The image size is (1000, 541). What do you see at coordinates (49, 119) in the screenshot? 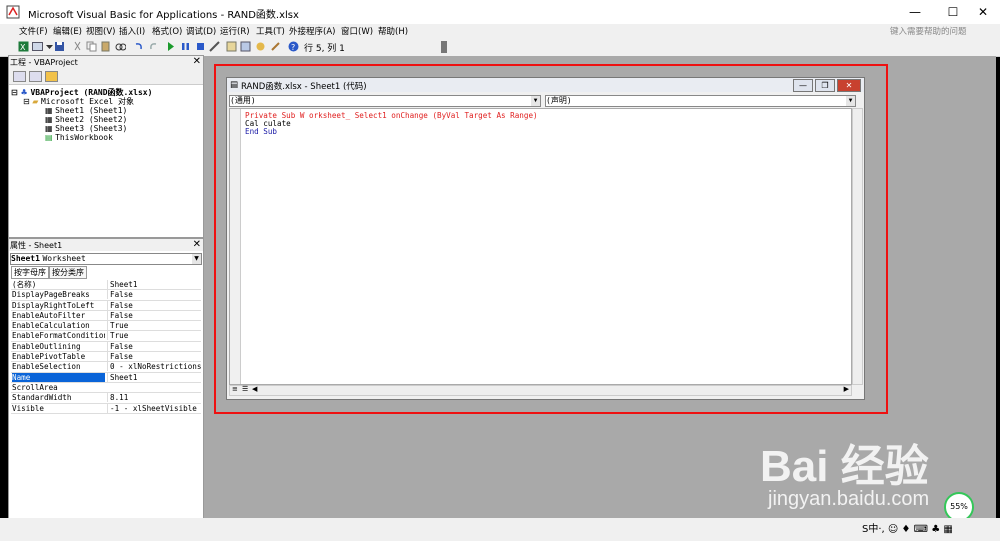
I see `sheet-icon: ▦` at bounding box center [49, 119].